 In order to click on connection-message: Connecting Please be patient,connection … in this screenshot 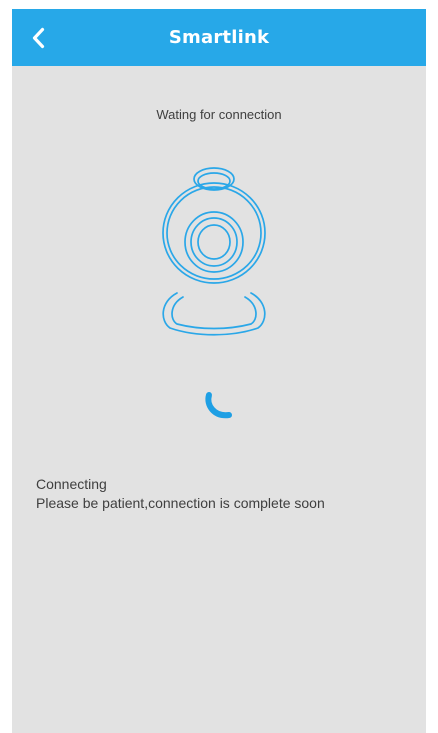, I will do `click(226, 494)`.